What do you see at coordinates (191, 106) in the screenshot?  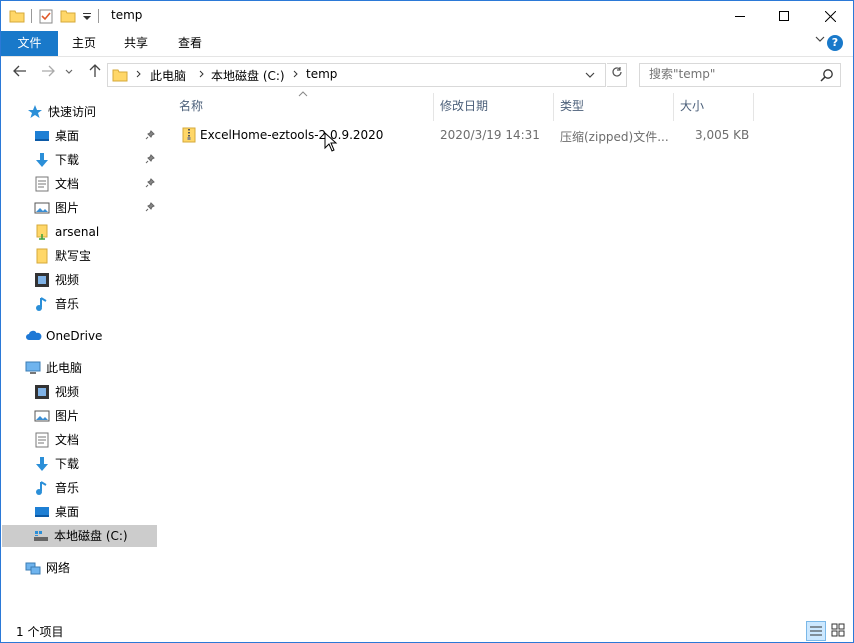 I see `column-header-name: 名称` at bounding box center [191, 106].